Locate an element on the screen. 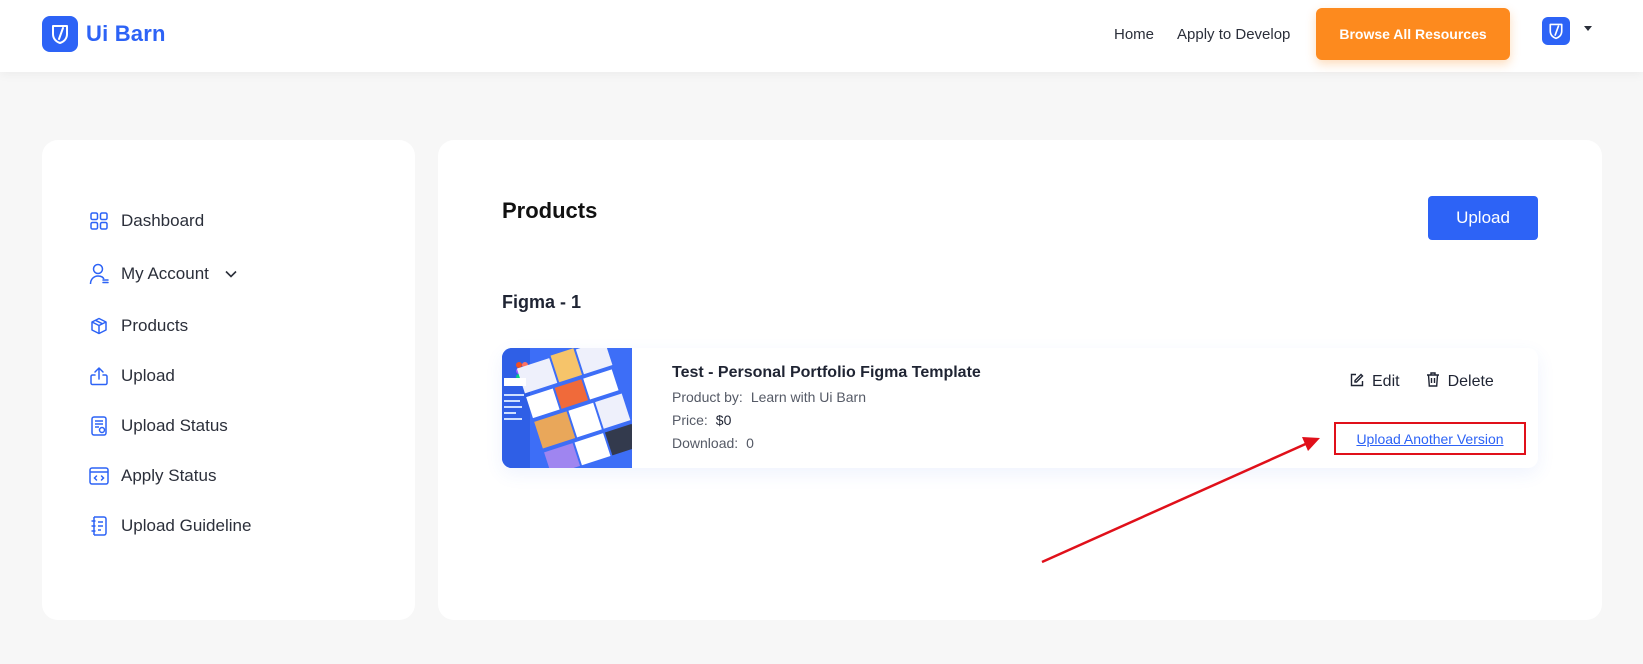 This screenshot has height=664, width=1643. sidebar-item-products: Products is located at coordinates (138, 326).